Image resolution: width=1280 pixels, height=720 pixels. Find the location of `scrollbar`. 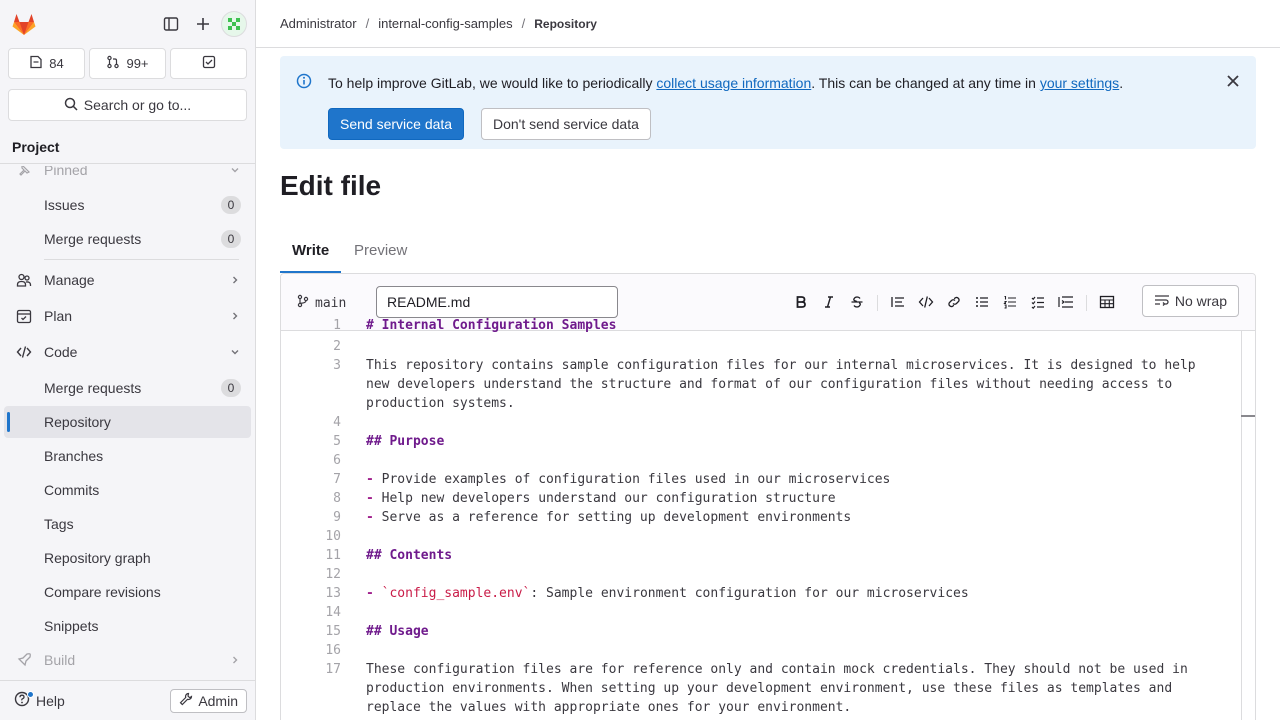

scrollbar is located at coordinates (1248, 525).